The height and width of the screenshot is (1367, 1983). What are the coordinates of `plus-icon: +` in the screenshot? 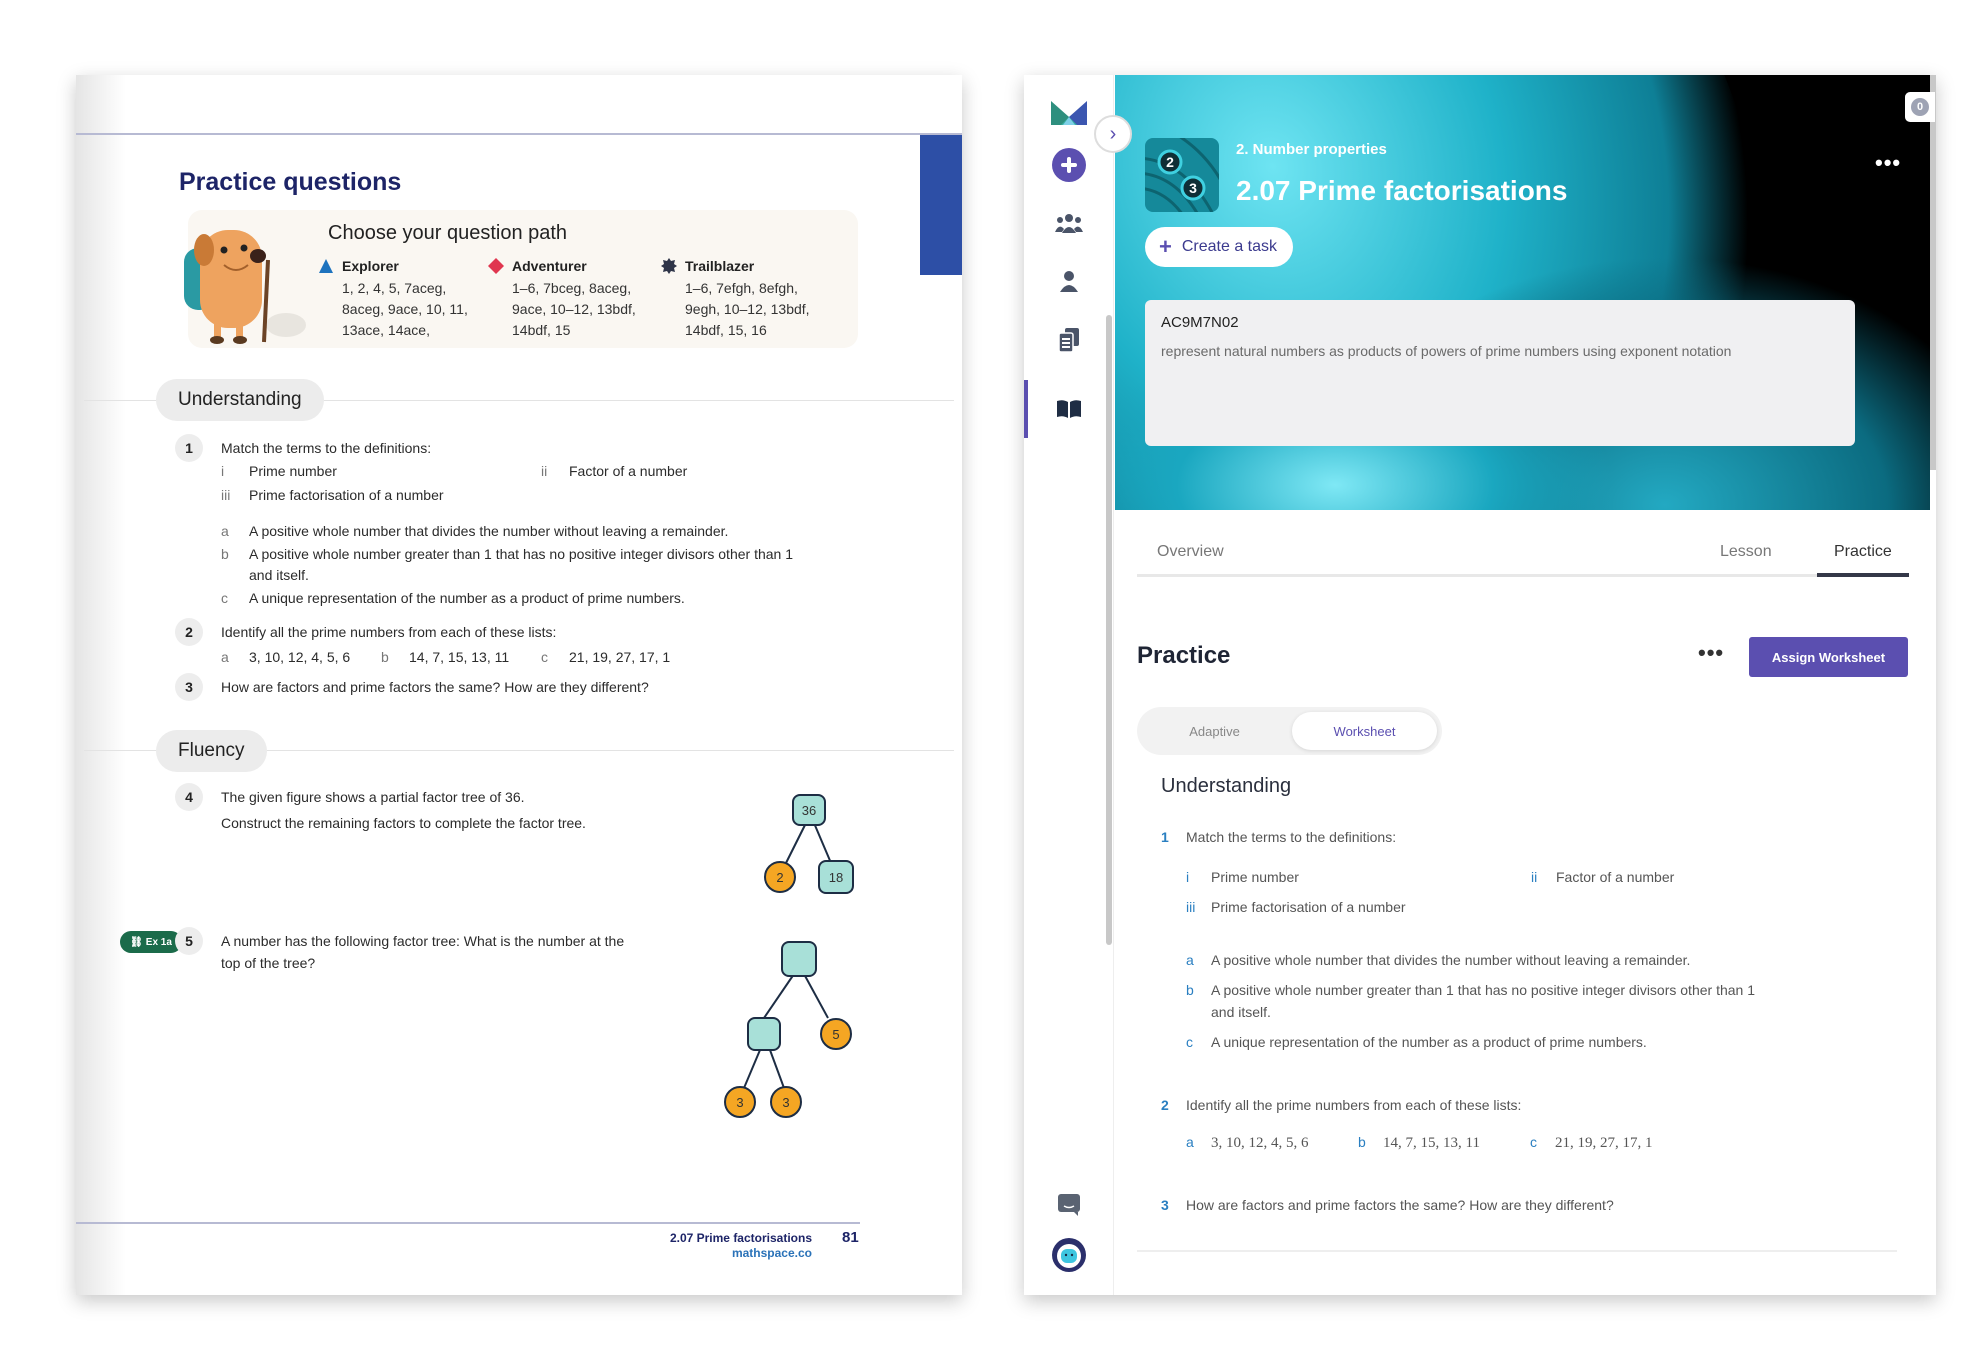 It's located at (1165, 246).